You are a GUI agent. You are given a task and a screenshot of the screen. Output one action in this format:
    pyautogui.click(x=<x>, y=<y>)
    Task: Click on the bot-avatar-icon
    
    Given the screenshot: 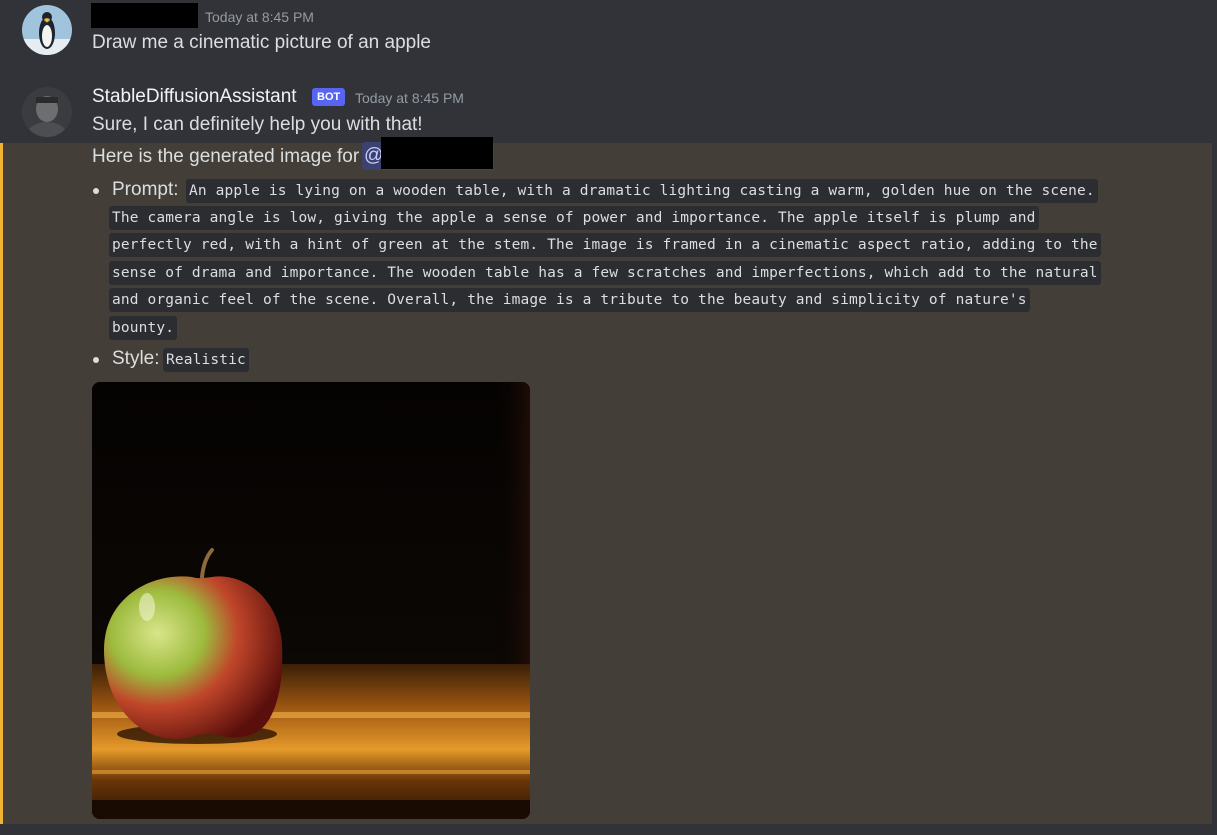 What is the action you would take?
    pyautogui.click(x=47, y=112)
    